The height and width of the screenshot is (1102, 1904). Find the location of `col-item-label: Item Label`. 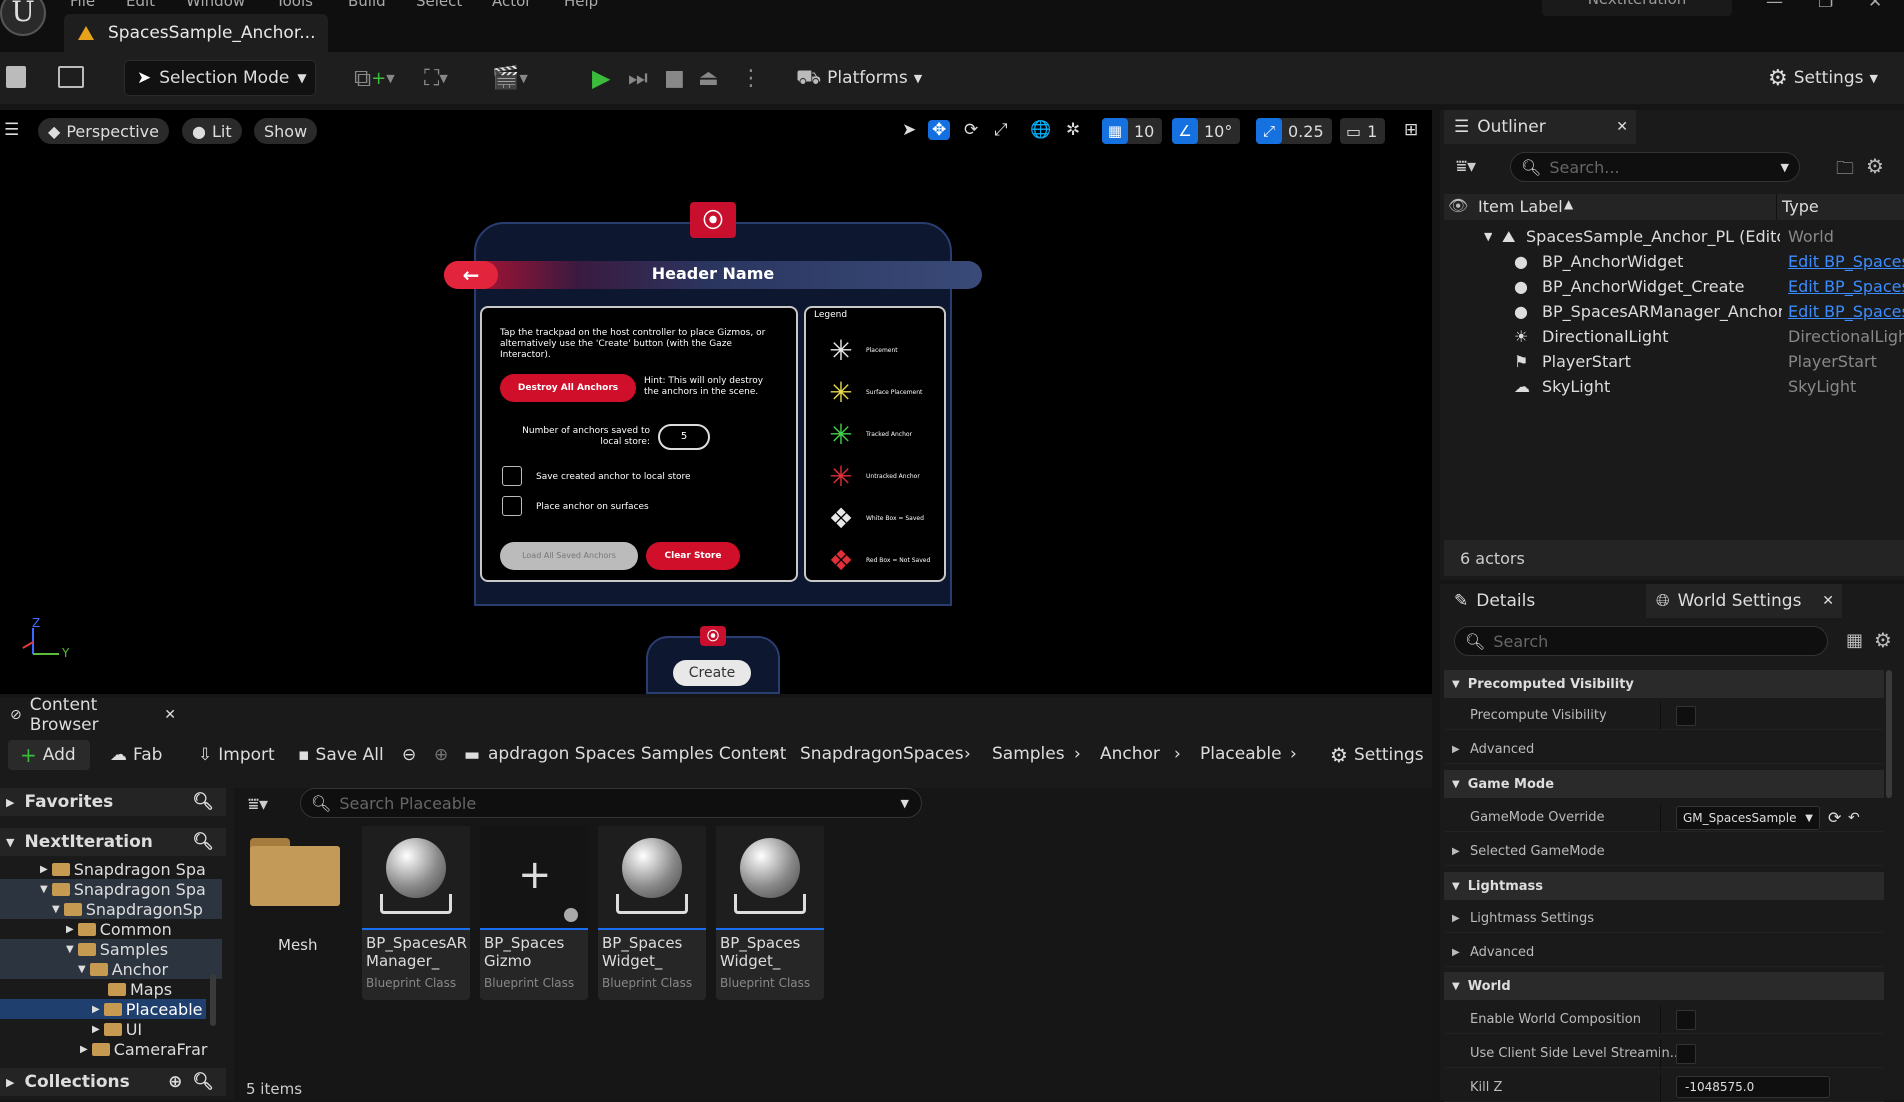

col-item-label: Item Label is located at coordinates (1520, 206).